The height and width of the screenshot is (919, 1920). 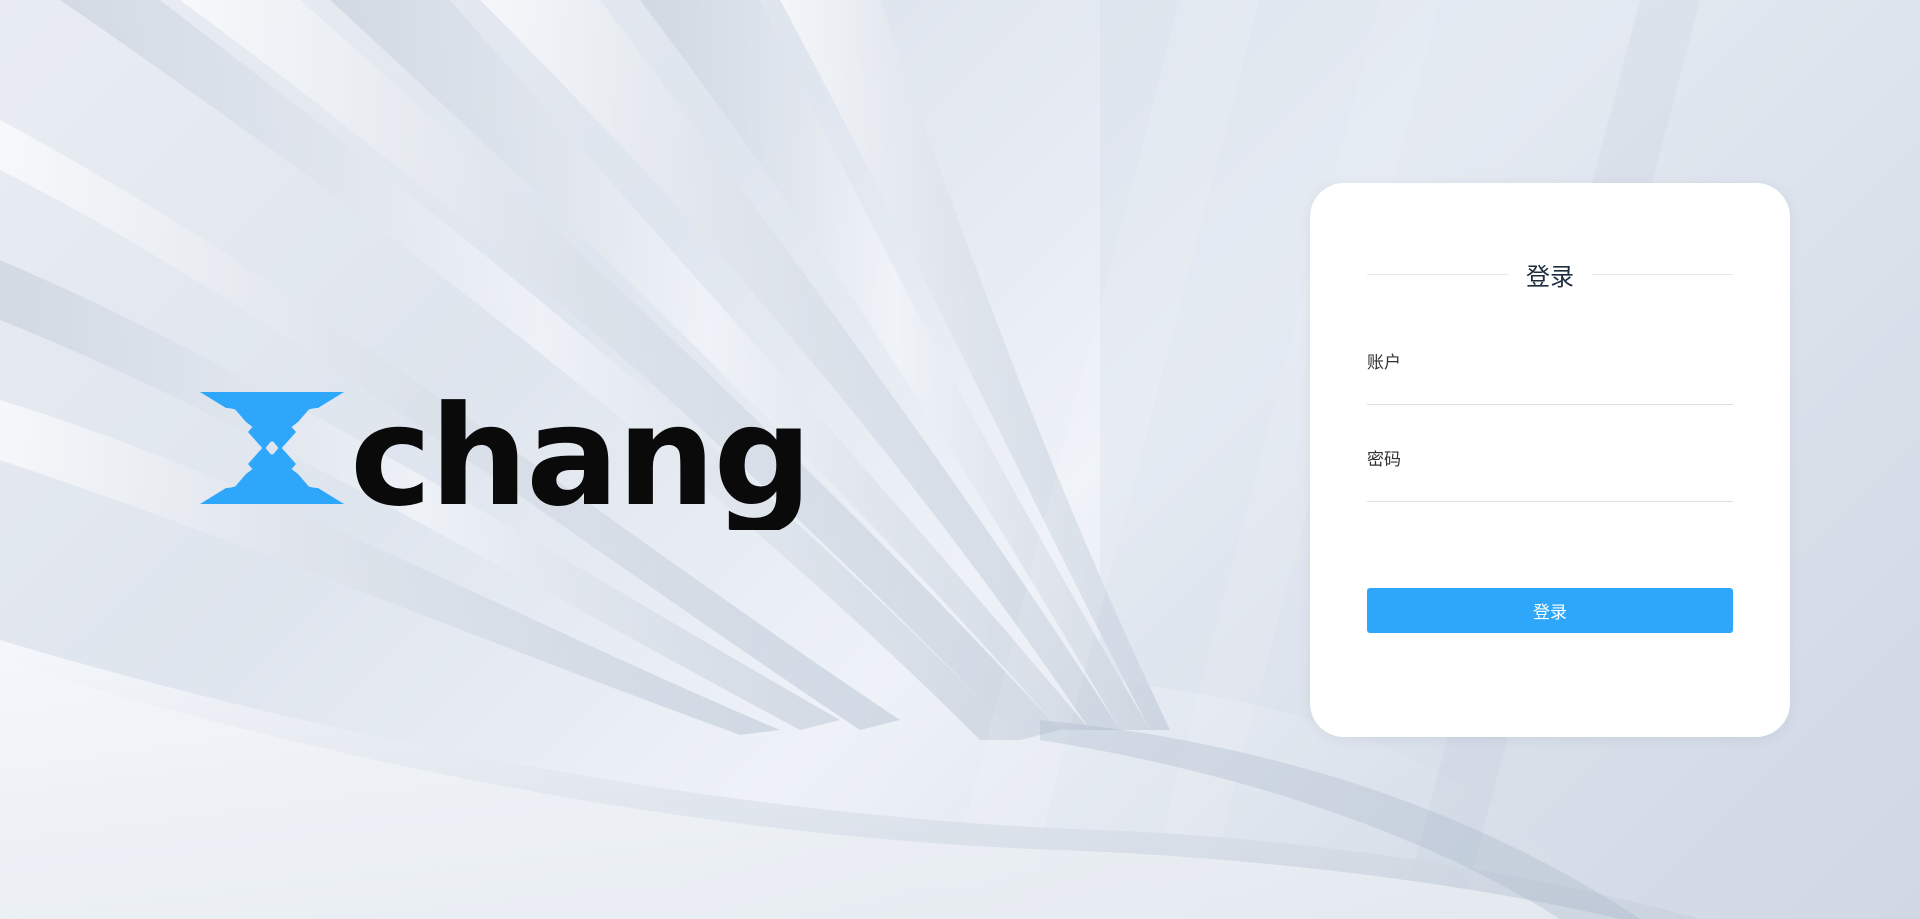 I want to click on login-title: 登录, so click(x=1550, y=276).